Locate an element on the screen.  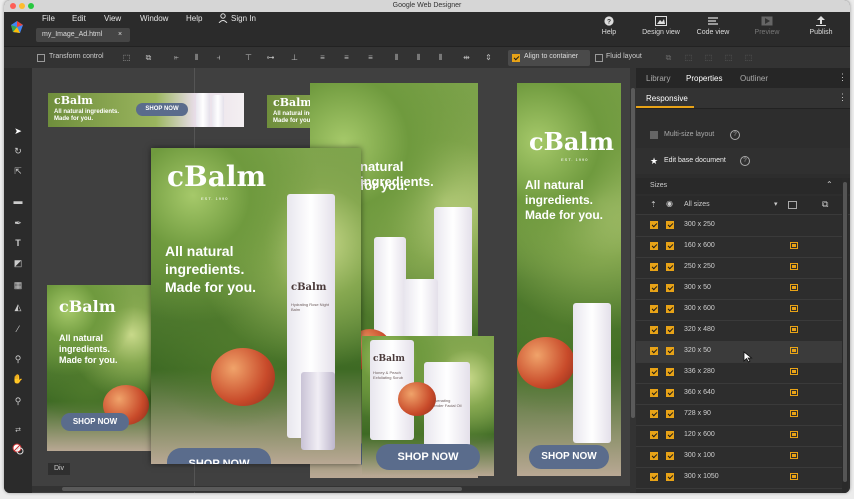
size-row: 320 x 480 is located at coordinates (739, 331).